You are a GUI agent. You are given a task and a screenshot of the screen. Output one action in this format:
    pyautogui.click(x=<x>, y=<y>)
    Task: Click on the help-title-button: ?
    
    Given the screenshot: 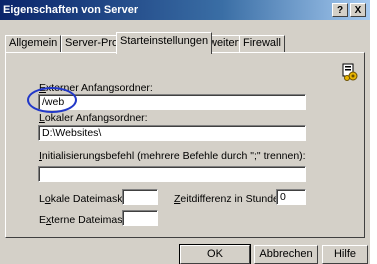 What is the action you would take?
    pyautogui.click(x=340, y=10)
    